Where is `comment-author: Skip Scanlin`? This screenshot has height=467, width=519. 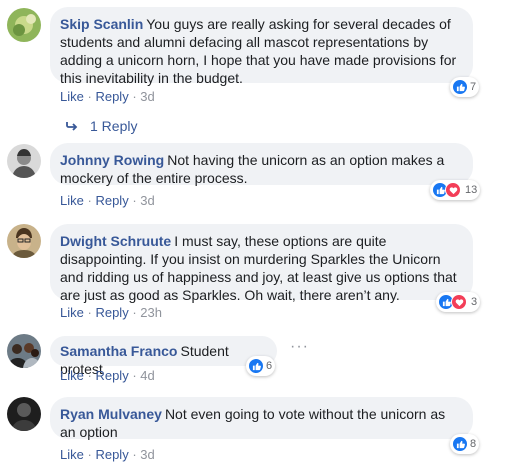 comment-author: Skip Scanlin is located at coordinates (101, 24).